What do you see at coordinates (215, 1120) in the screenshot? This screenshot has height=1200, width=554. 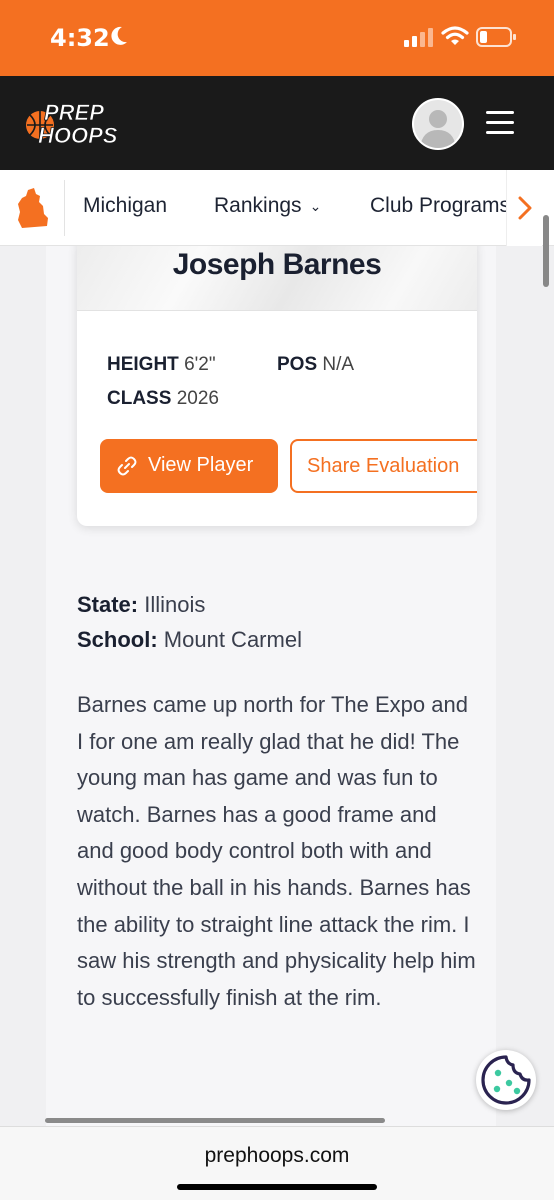 I see `horizontal-scrollbar` at bounding box center [215, 1120].